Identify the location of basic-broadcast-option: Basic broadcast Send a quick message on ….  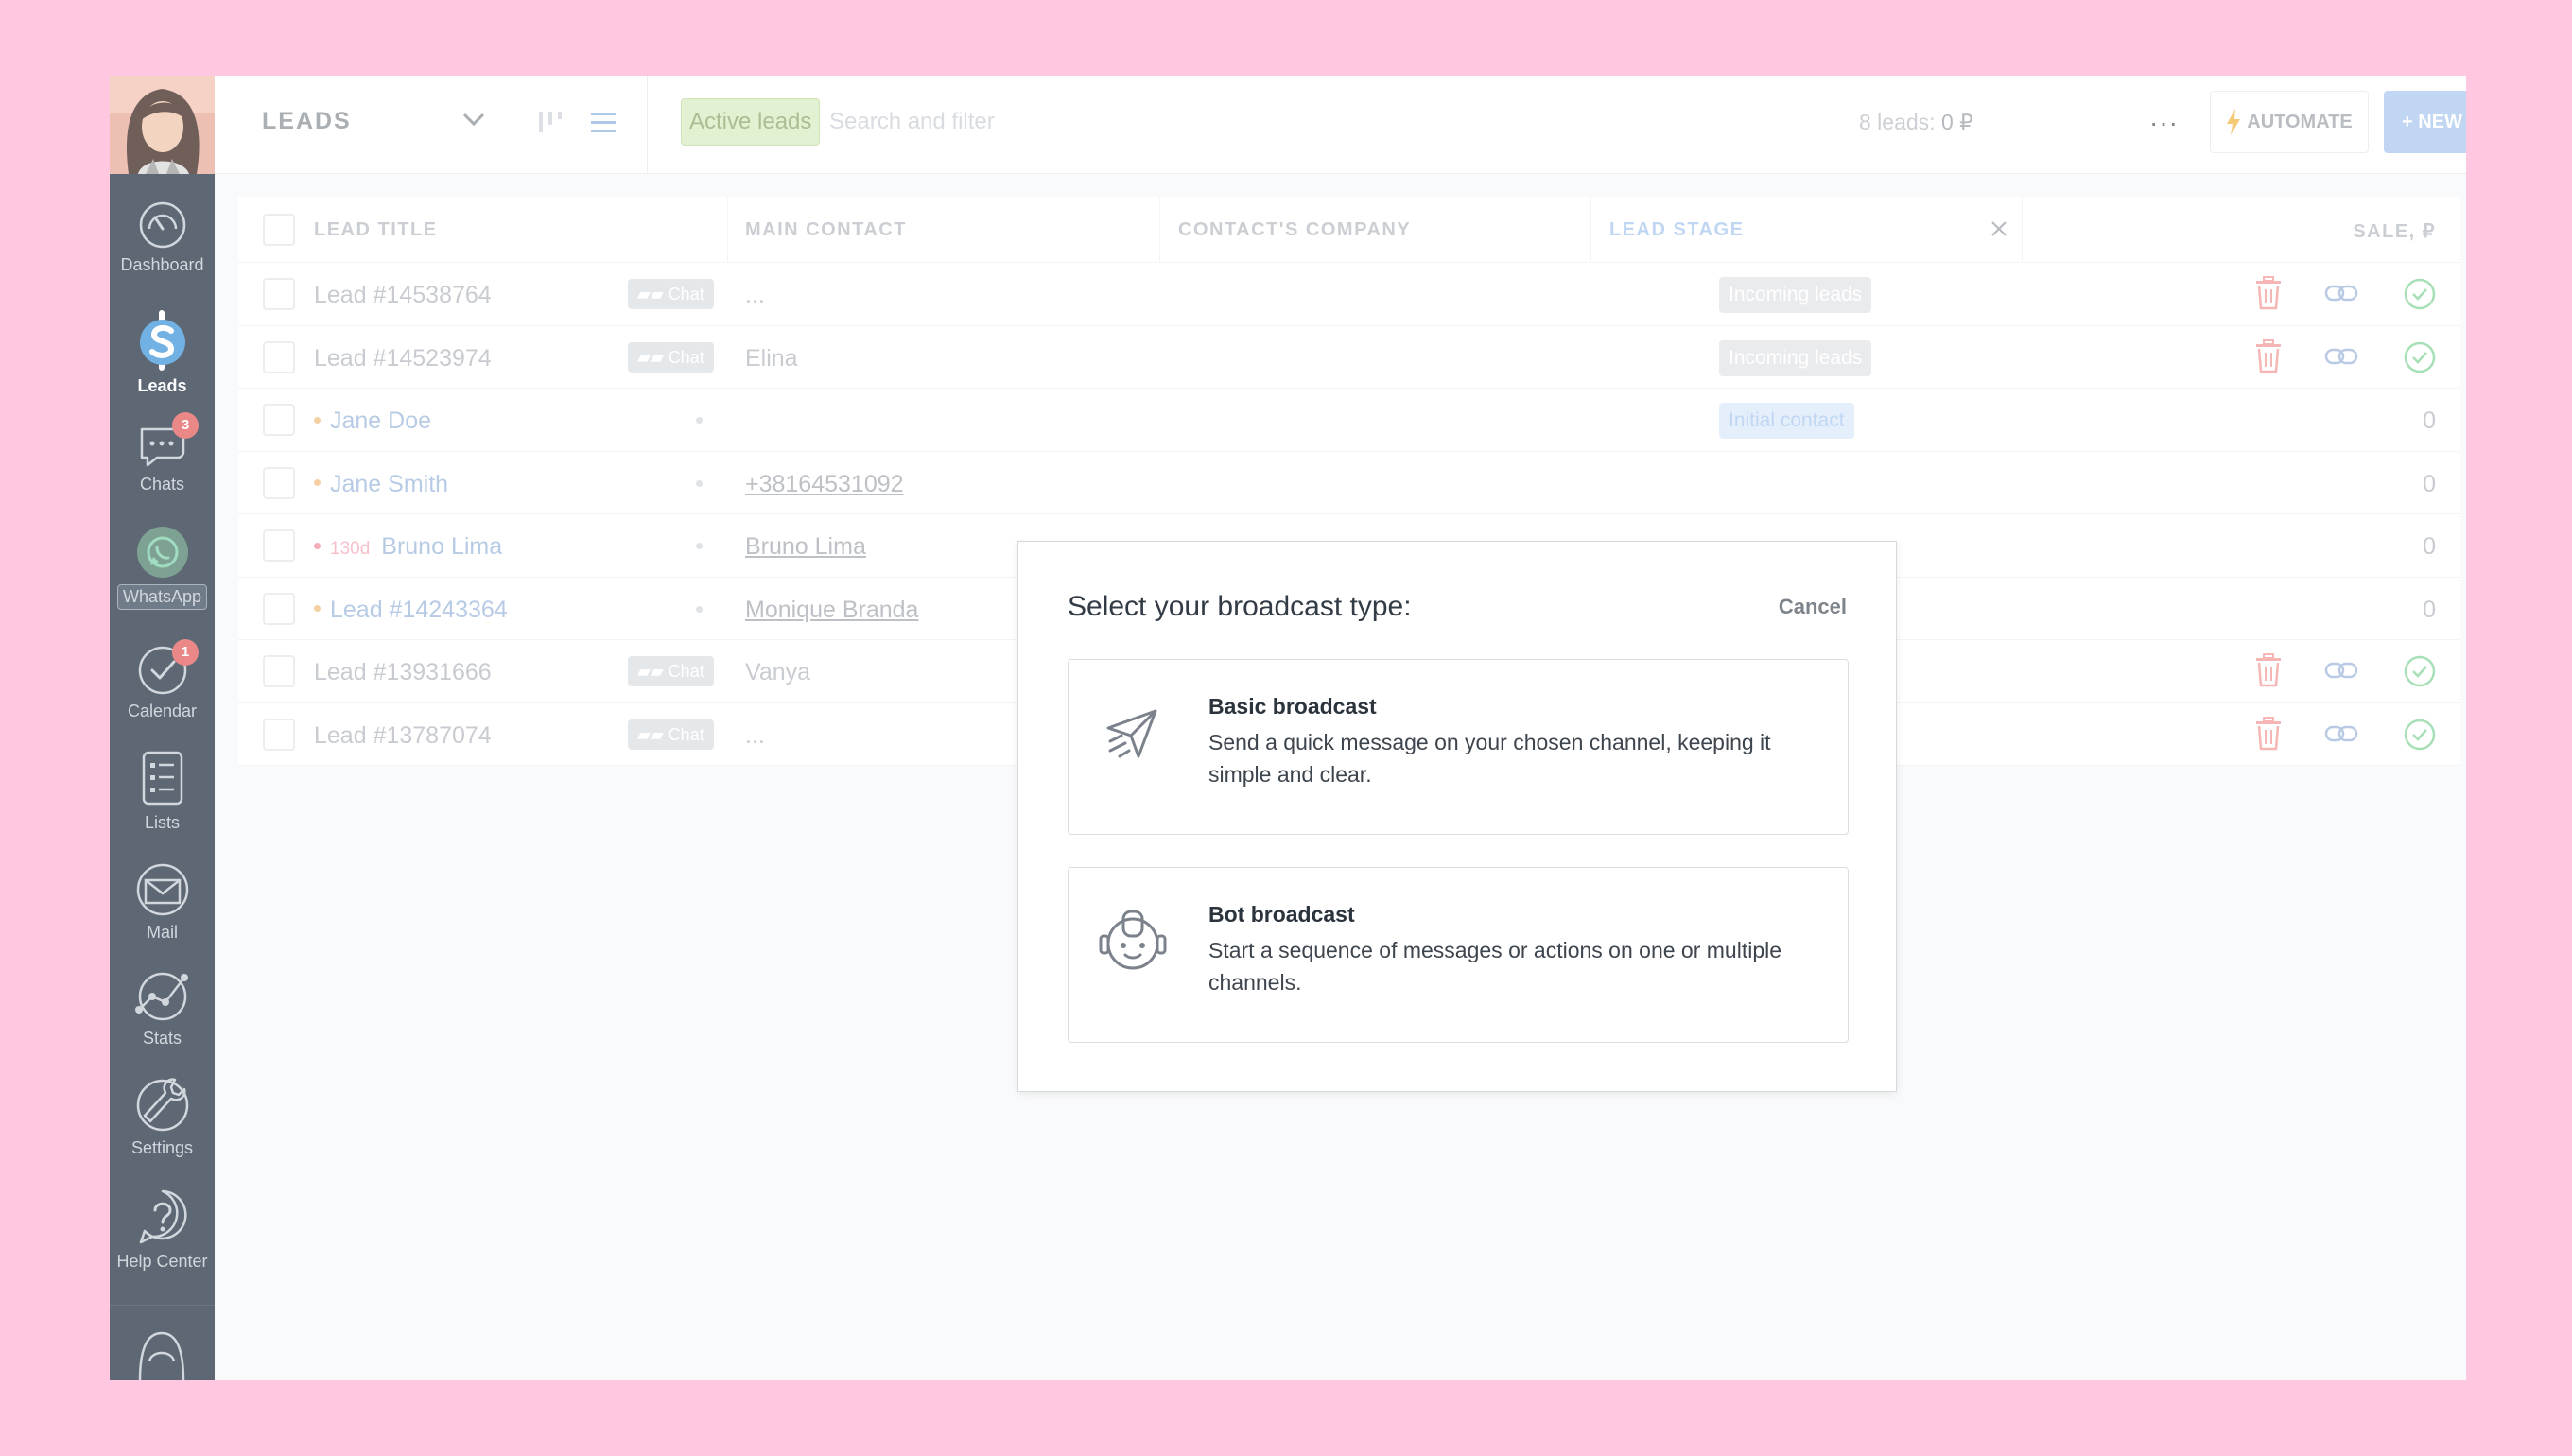
(1458, 747).